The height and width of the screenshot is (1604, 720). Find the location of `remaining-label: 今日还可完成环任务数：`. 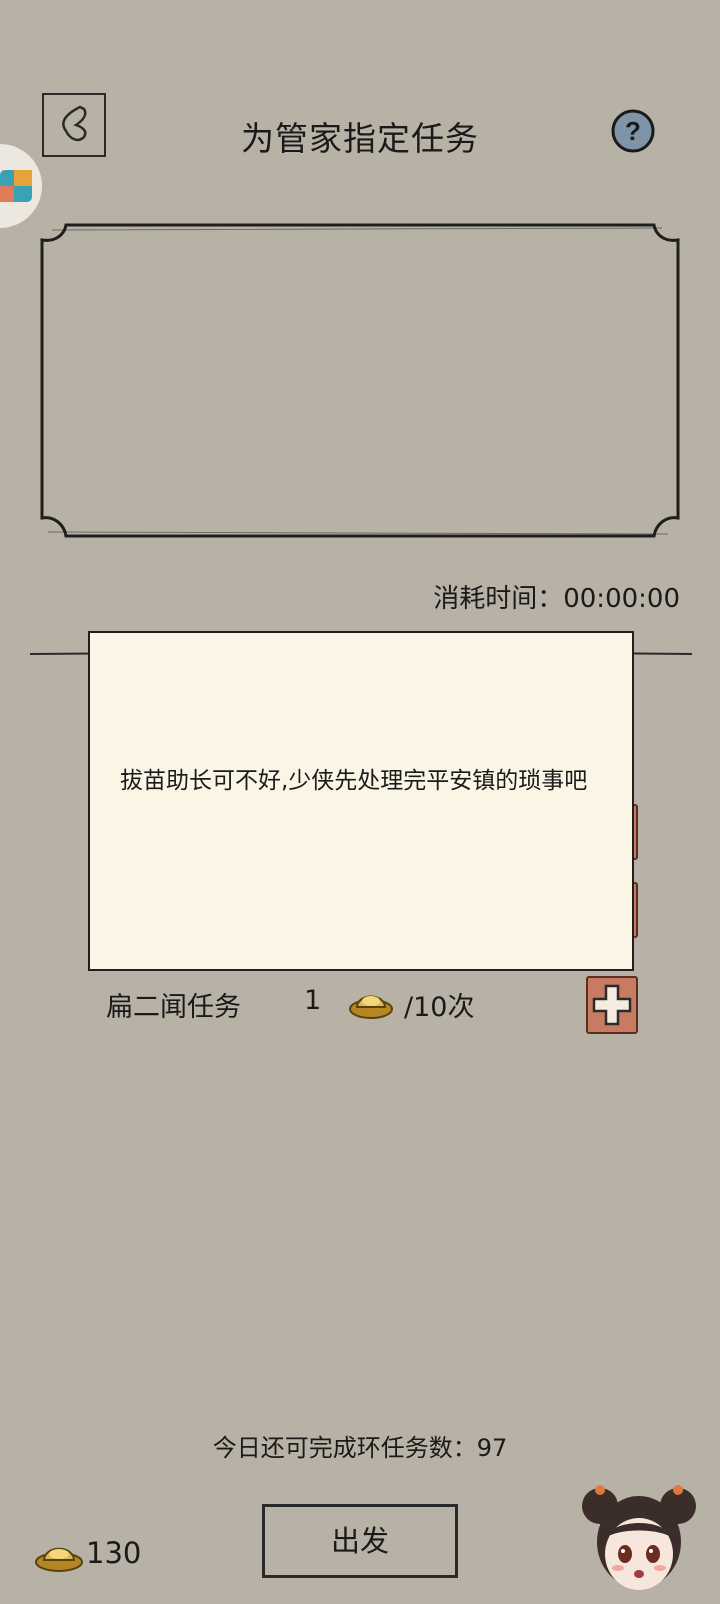

remaining-label: 今日还可完成环任务数： is located at coordinates (344, 1448).